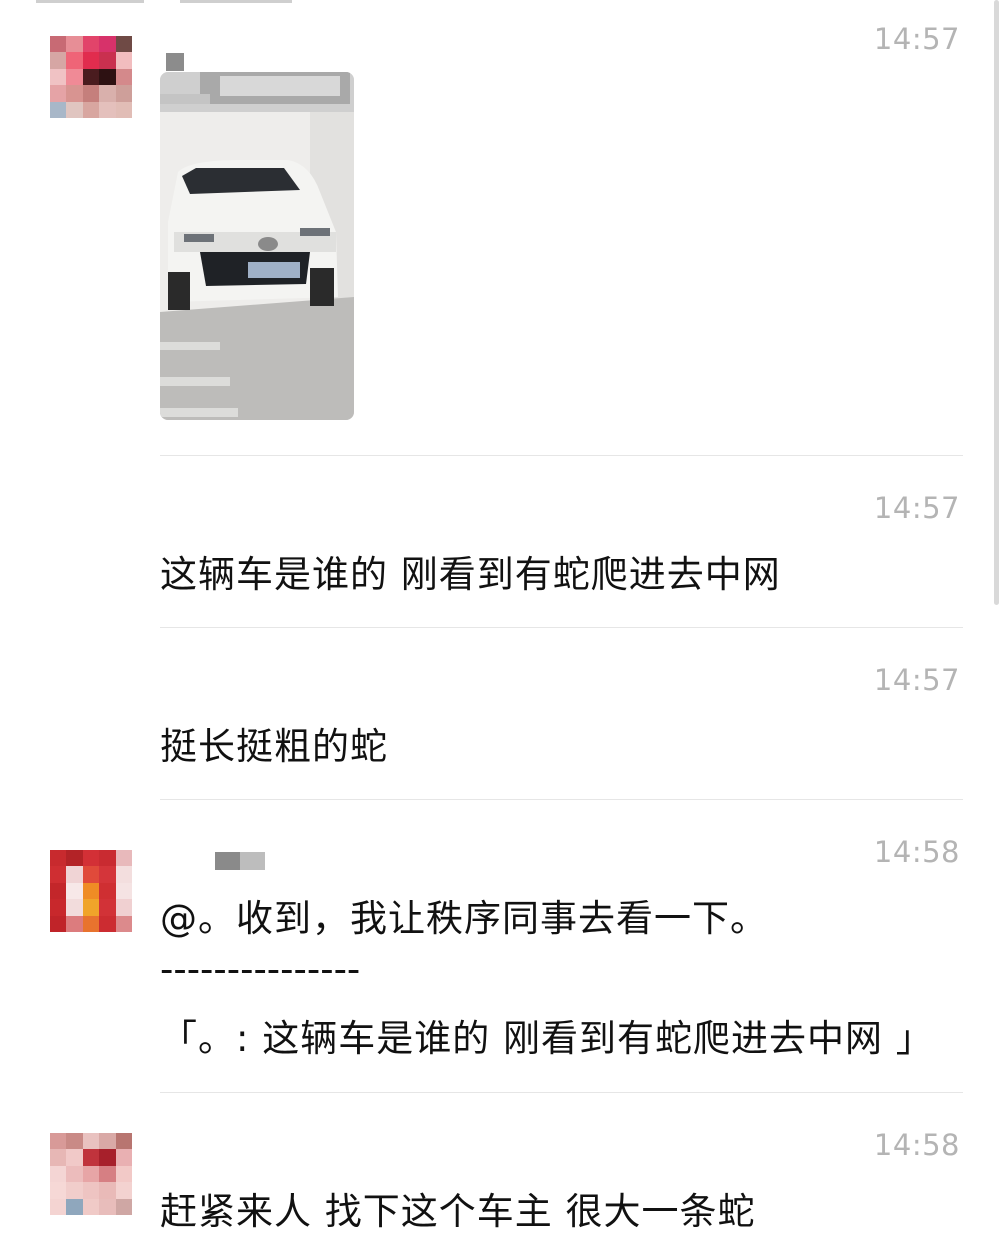 Image resolution: width=1002 pixels, height=1235 pixels. I want to click on quoted-message: 「。: 这辆车是谁的 刚看到有蛇爬进去中网 」, so click(547, 1038).